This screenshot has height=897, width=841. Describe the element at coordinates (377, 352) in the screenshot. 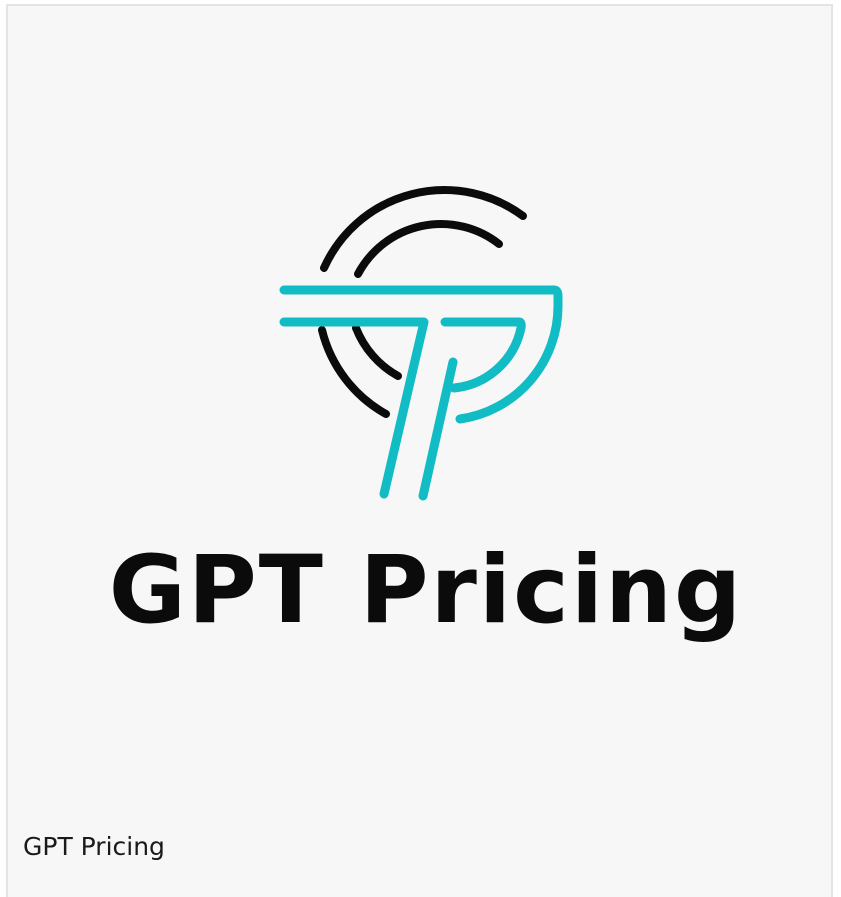

I see `inner-arc-lower` at that location.